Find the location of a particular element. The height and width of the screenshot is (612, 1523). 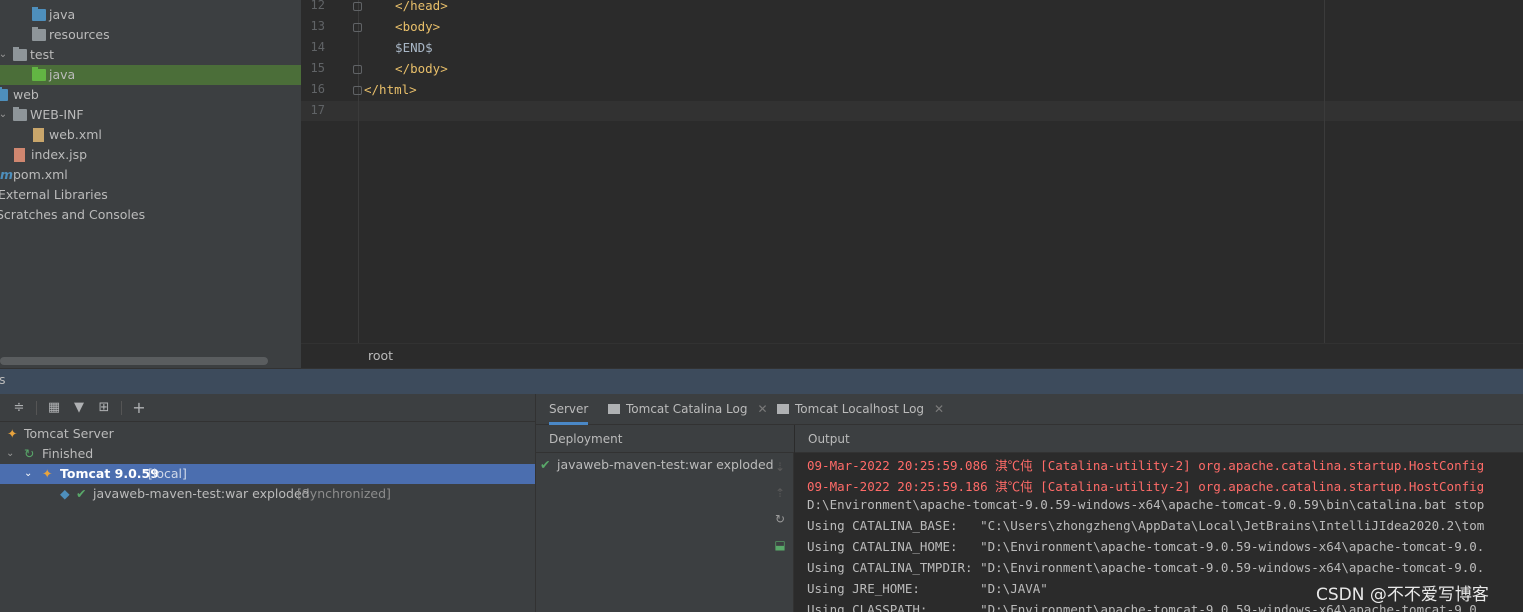

tree-item-web-xml: web.xml is located at coordinates (150, 135).